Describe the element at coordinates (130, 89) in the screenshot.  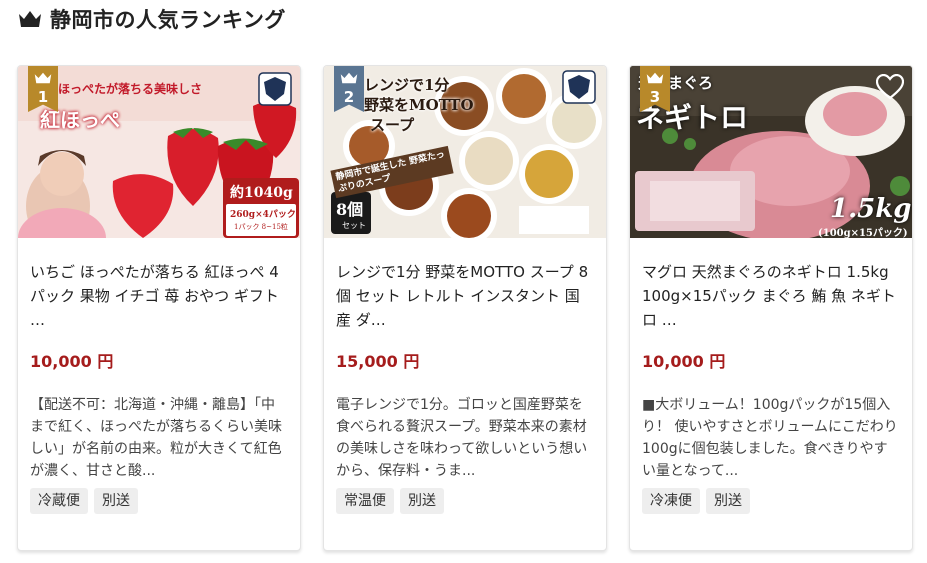
I see `image-caption-1: ほっぺたが落ちる美味しさ` at that location.